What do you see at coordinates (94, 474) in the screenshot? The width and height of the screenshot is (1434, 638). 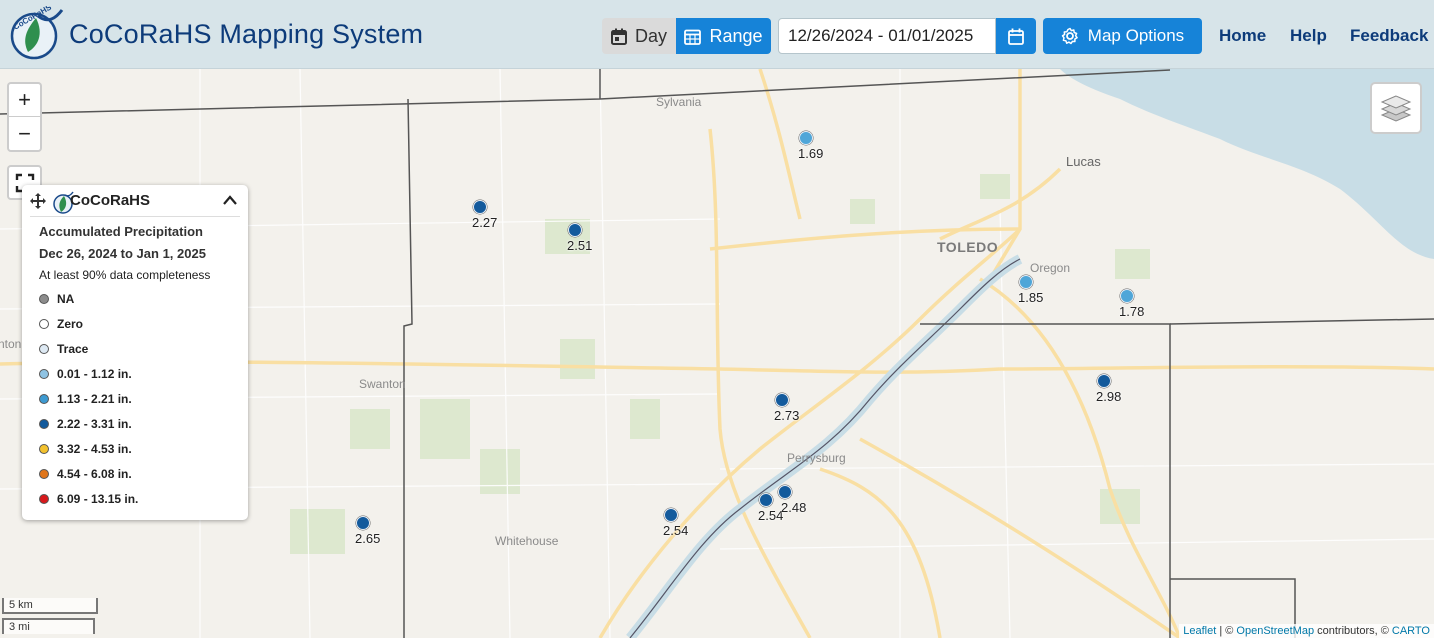 I see `legend-item-label: 4.54 - 6.08 in.` at bounding box center [94, 474].